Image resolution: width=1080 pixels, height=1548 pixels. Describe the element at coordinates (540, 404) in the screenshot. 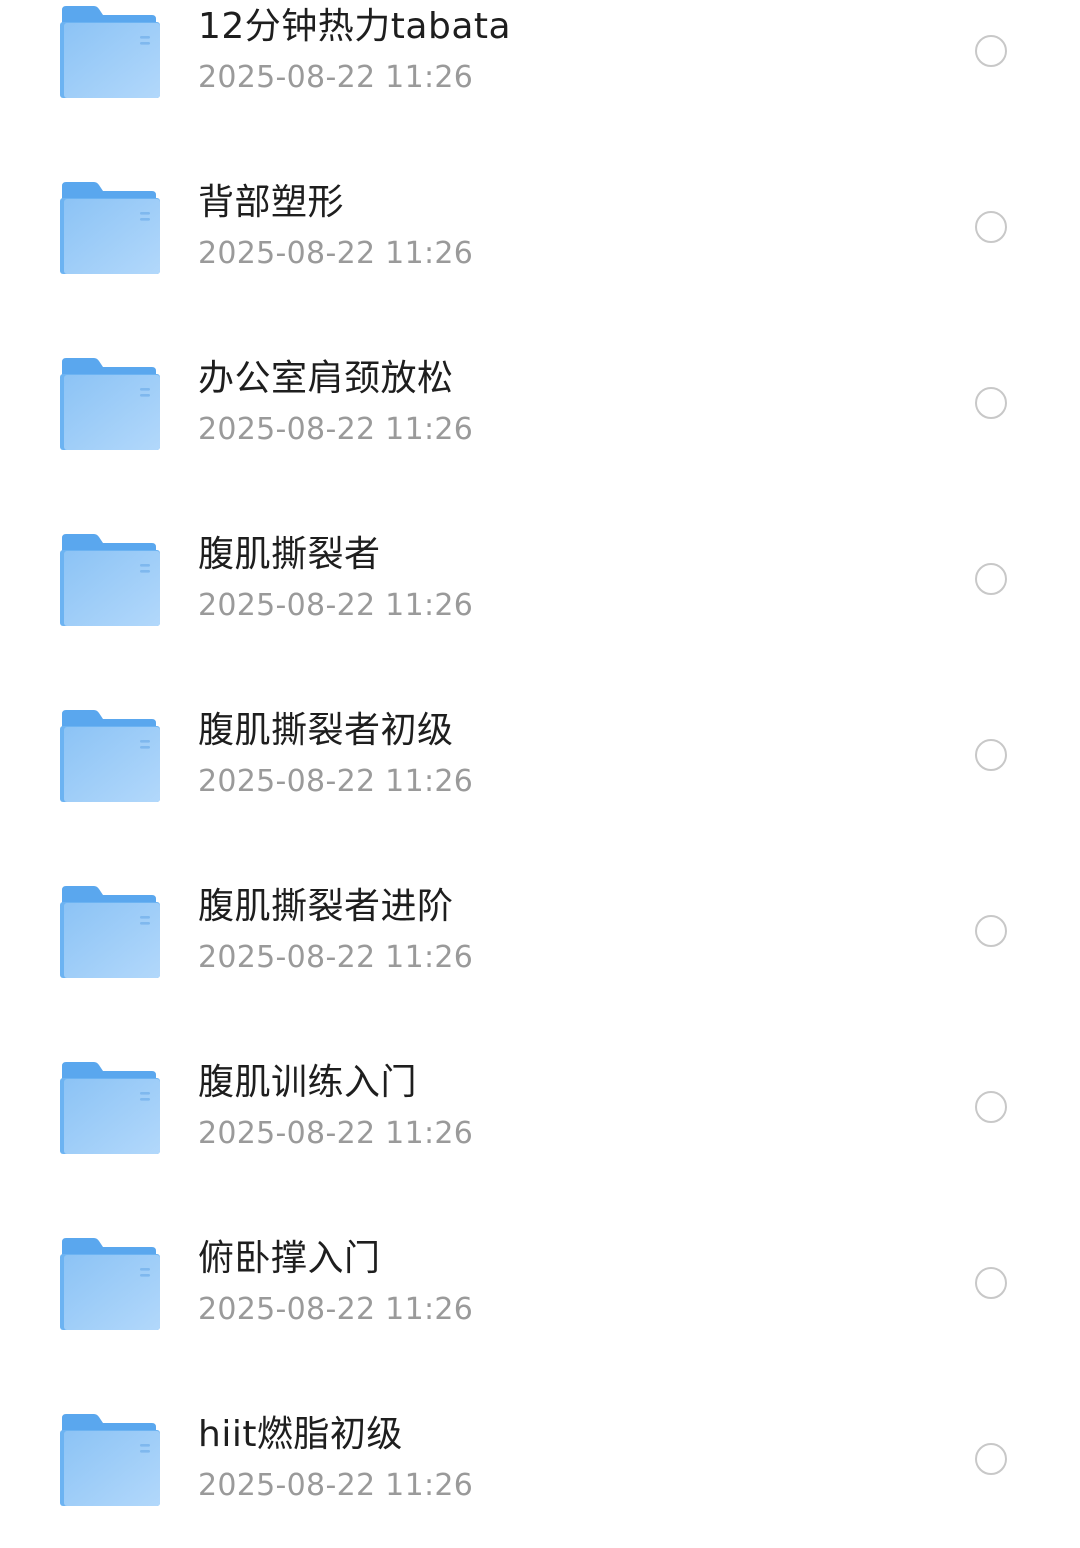

I see `folder-list-item: 办公室肩颈放松 2025-08-22 11:26` at that location.